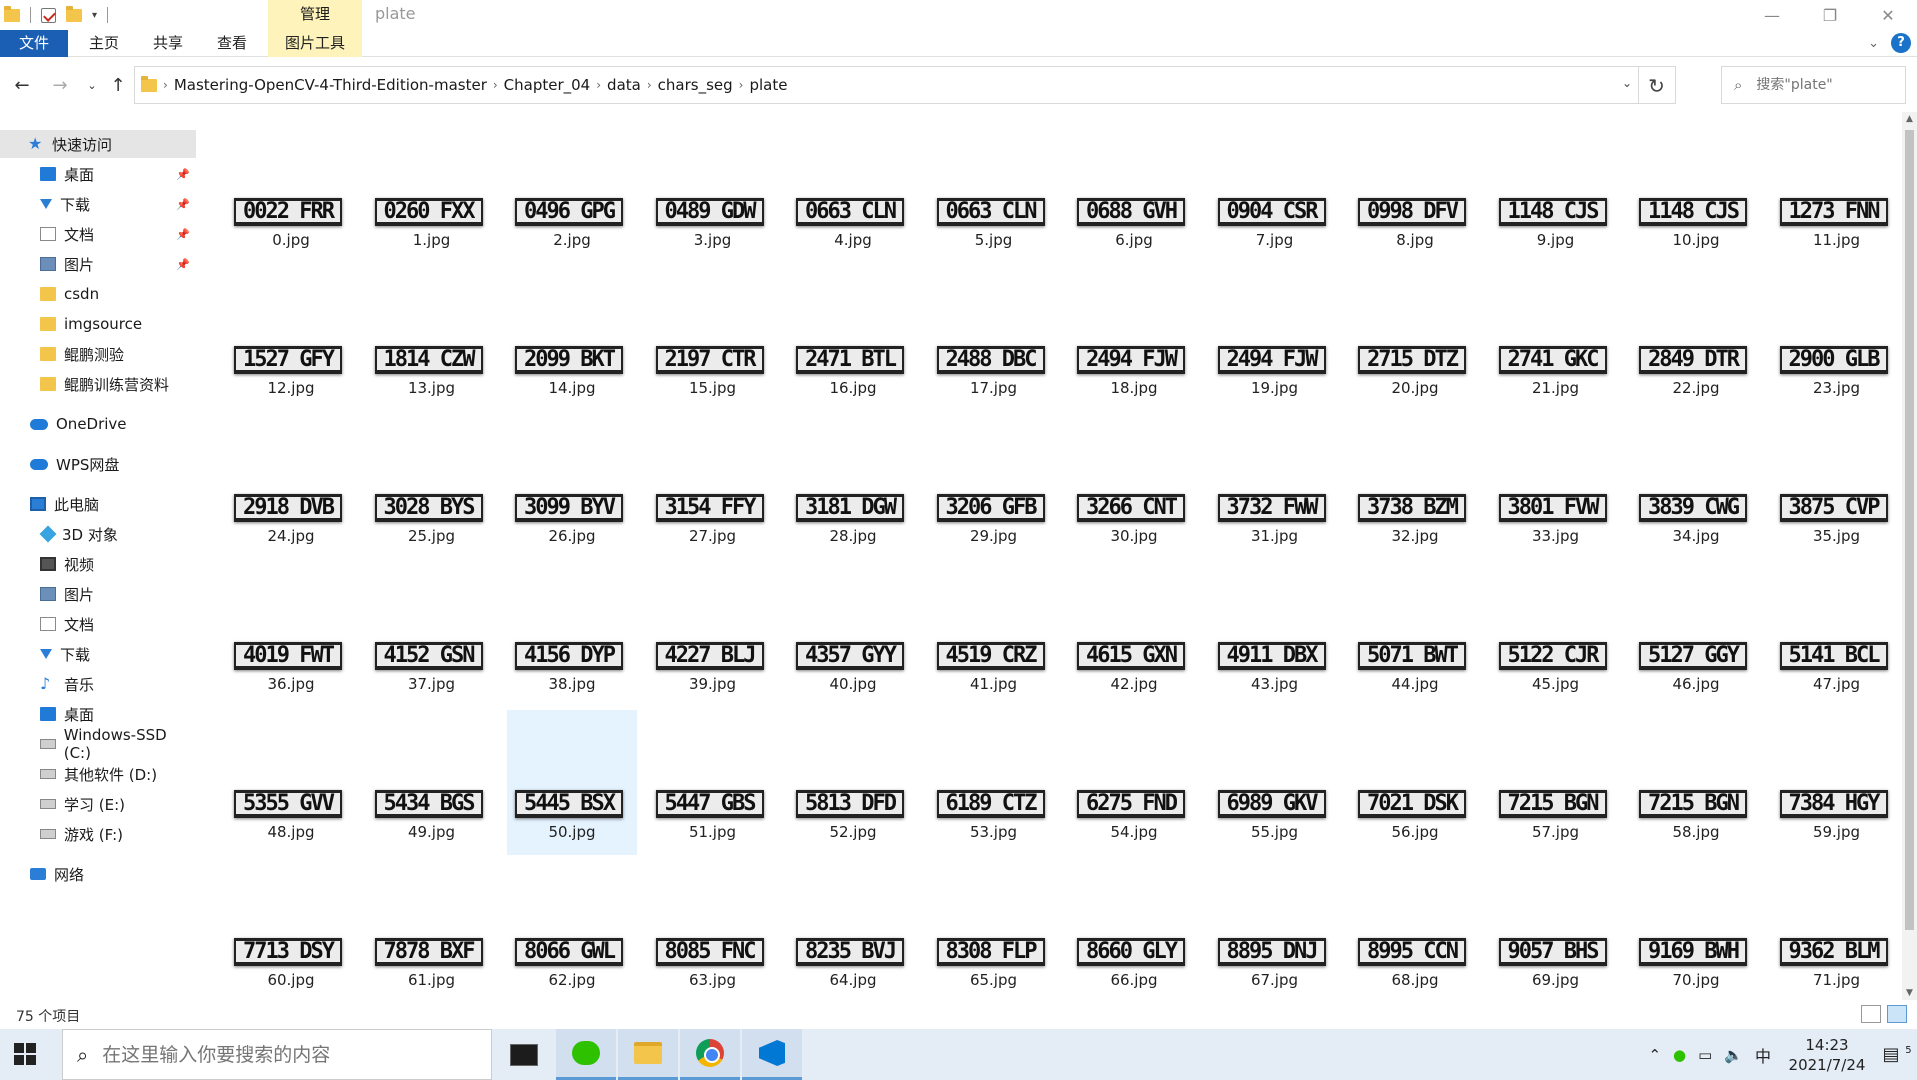 The height and width of the screenshot is (1080, 1917). Describe the element at coordinates (1275, 195) in the screenshot. I see `file-tile: 0904 CSR 7.jpg` at that location.